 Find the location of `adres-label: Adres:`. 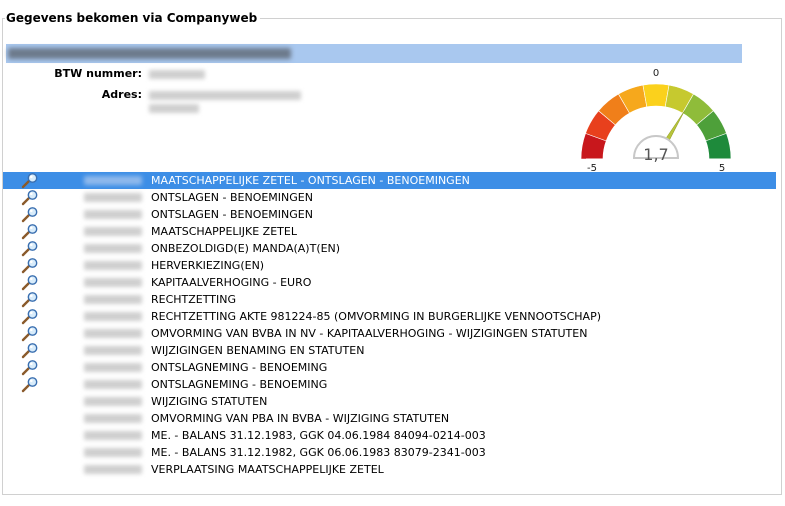

adres-label: Adres: is located at coordinates (121, 94).